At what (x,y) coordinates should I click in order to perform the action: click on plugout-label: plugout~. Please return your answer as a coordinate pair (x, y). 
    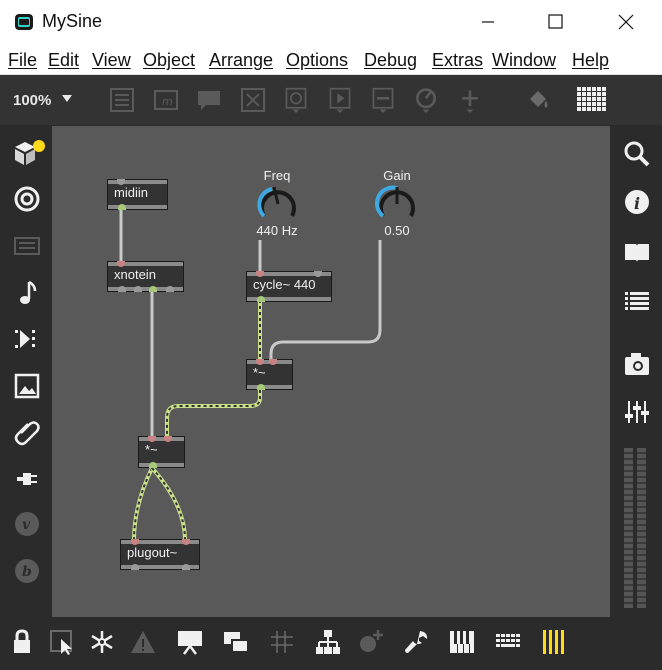
    Looking at the image, I should click on (152, 552).